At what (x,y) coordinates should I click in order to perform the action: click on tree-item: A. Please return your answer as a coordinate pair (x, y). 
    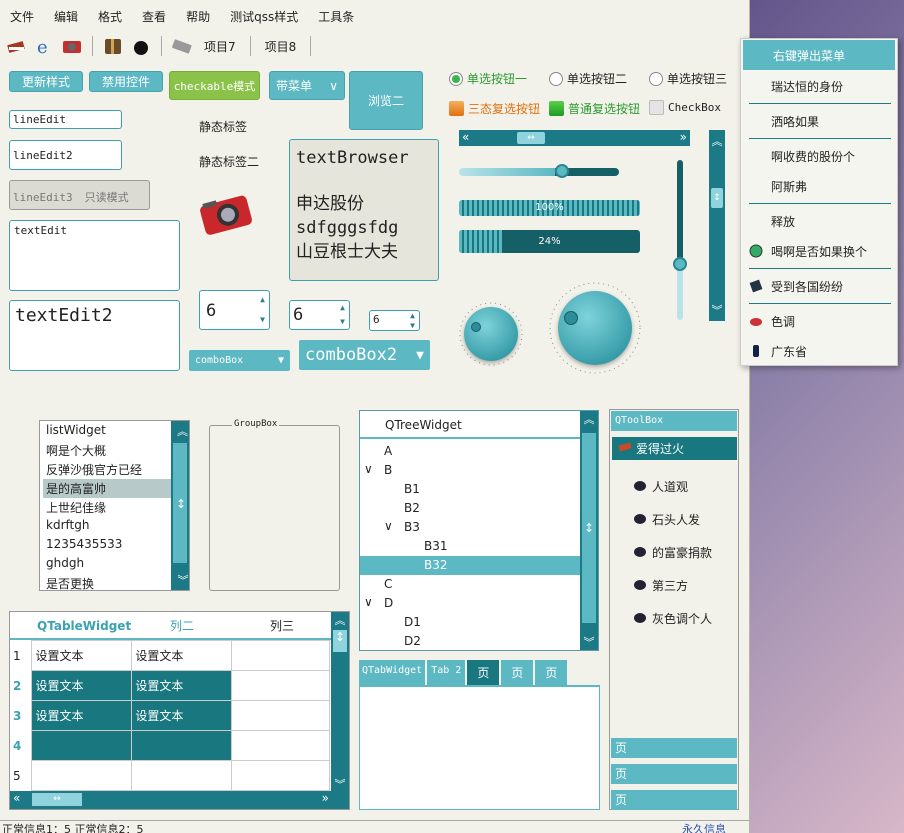
    Looking at the image, I should click on (479, 451).